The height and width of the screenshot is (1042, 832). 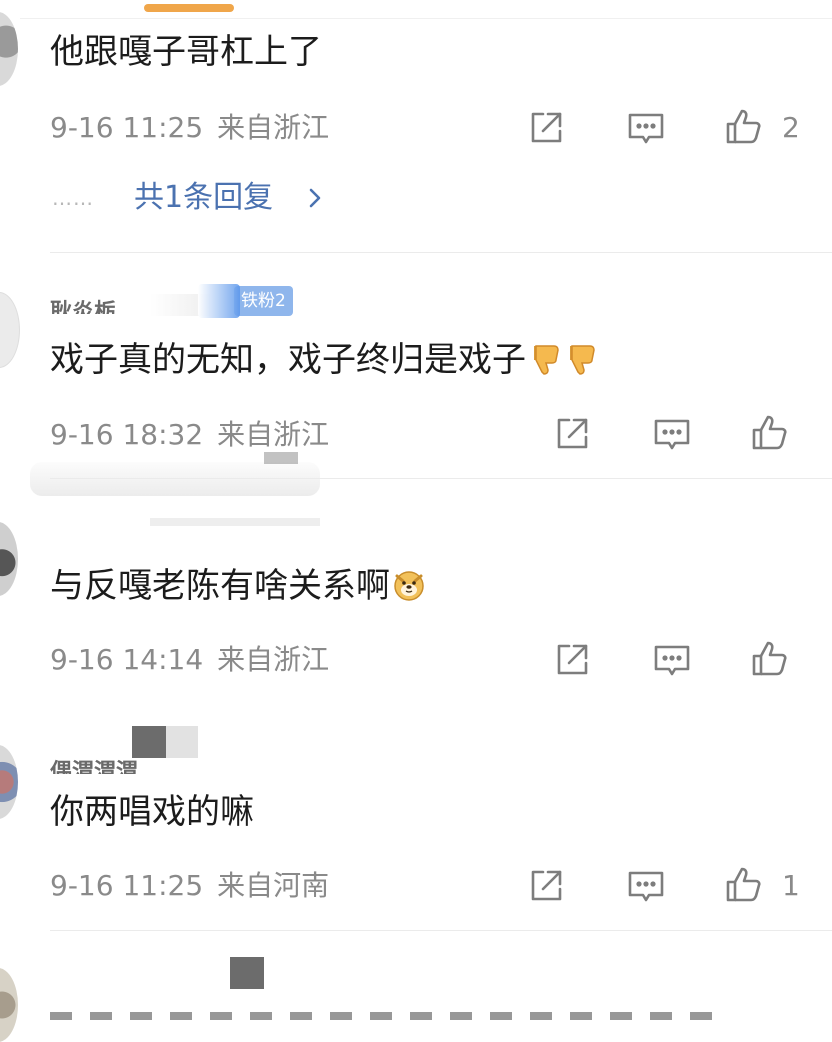 What do you see at coordinates (186, 52) in the screenshot?
I see `comment-text: 他跟嘎子哥杠上了` at bounding box center [186, 52].